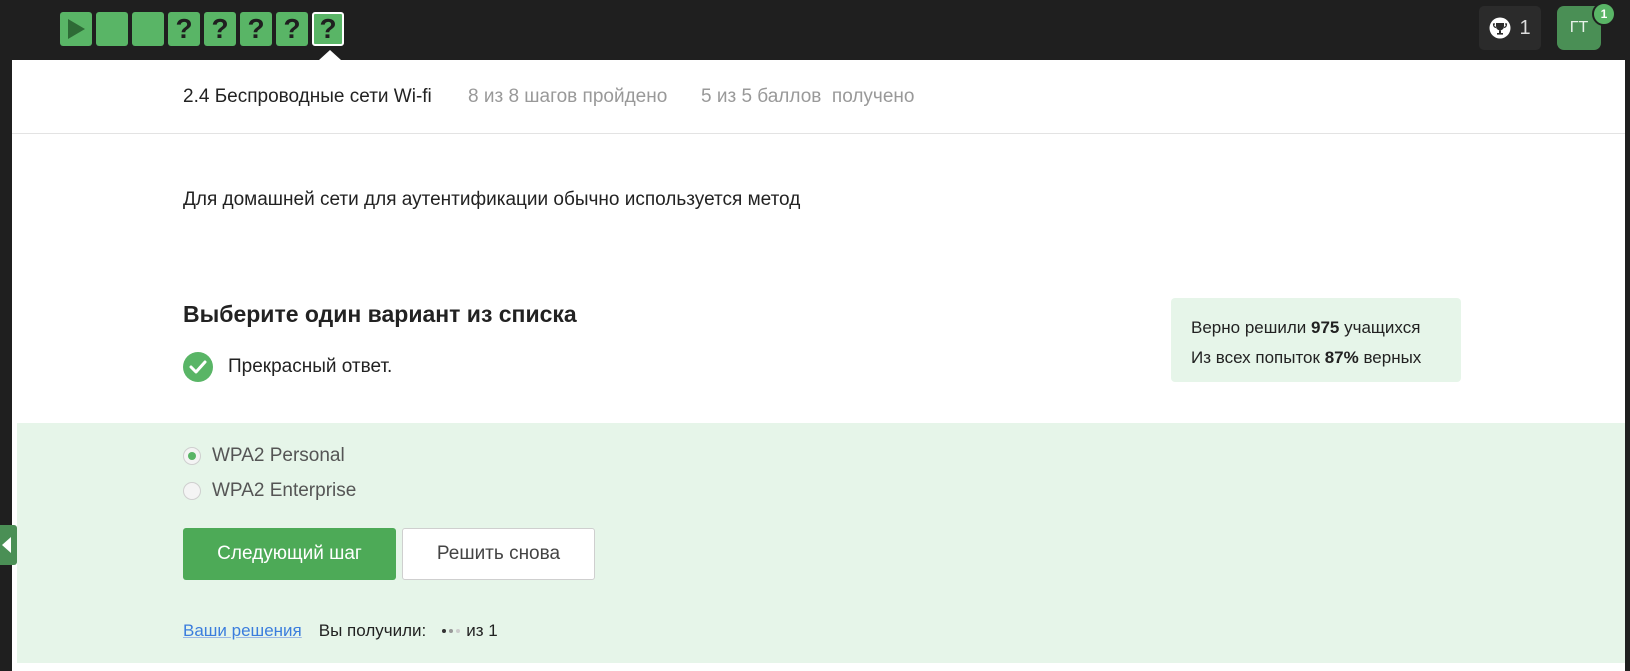 The height and width of the screenshot is (671, 1630). Describe the element at coordinates (220, 29) in the screenshot. I see `step-5-quiz: ?` at that location.